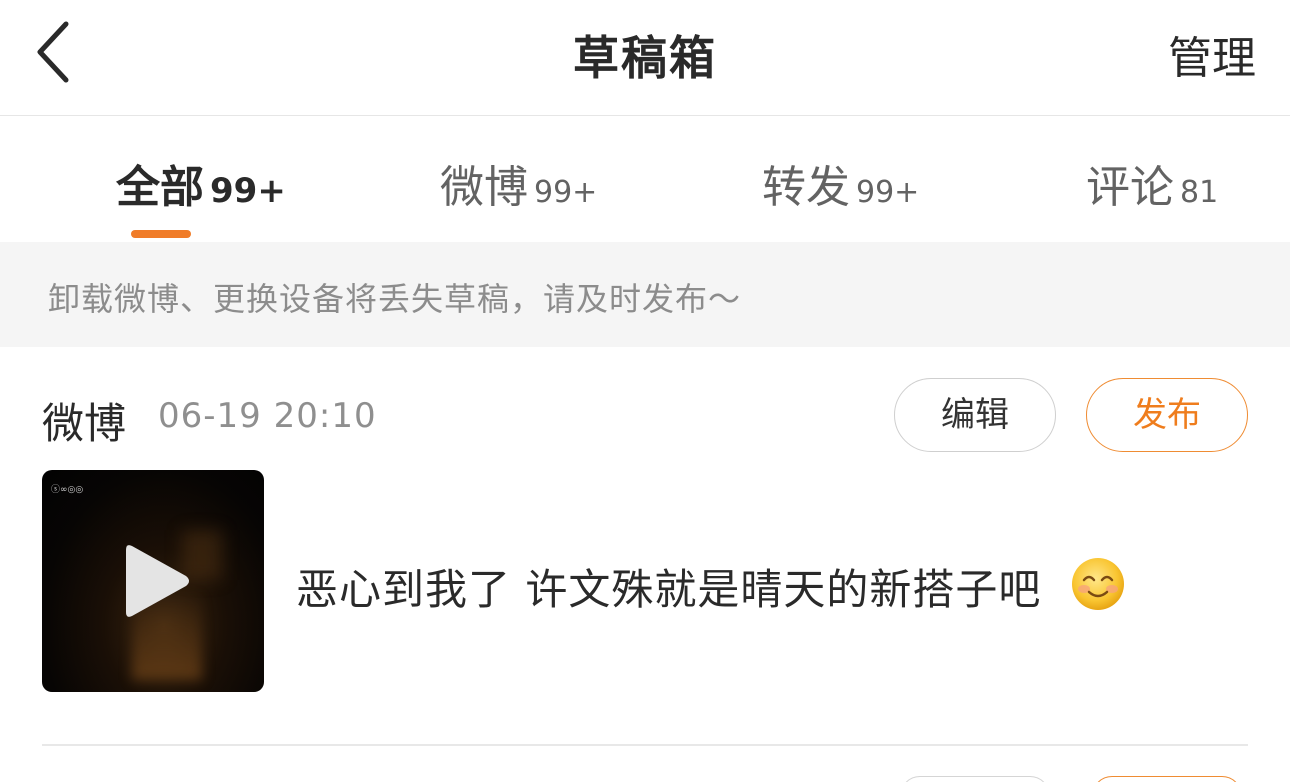 This screenshot has width=1290, height=782. Describe the element at coordinates (1130, 187) in the screenshot. I see `tab-label: 评论` at that location.